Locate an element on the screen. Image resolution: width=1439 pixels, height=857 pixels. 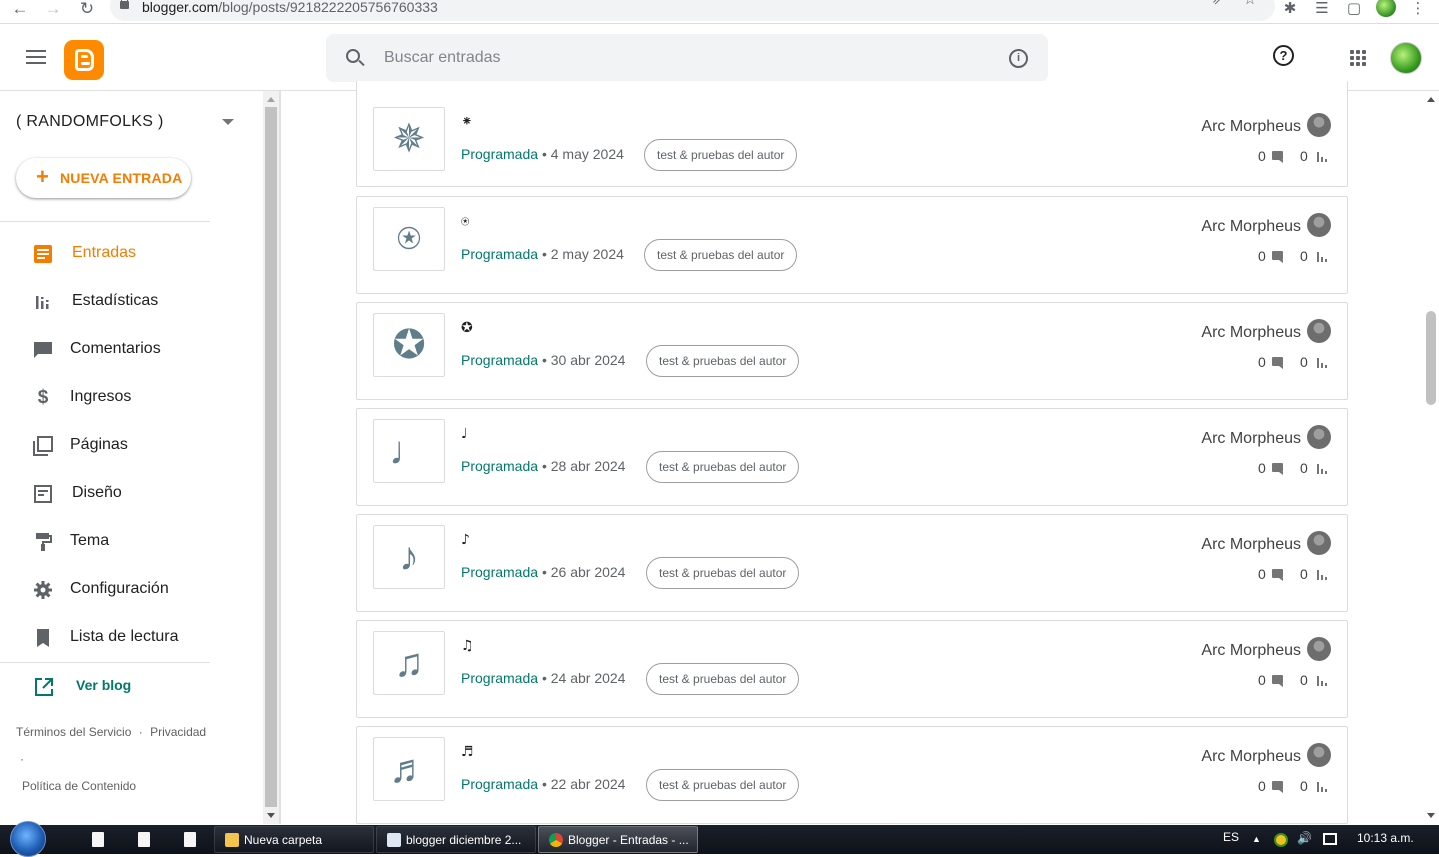
browser-profile-avatar is located at coordinates (1386, 8).